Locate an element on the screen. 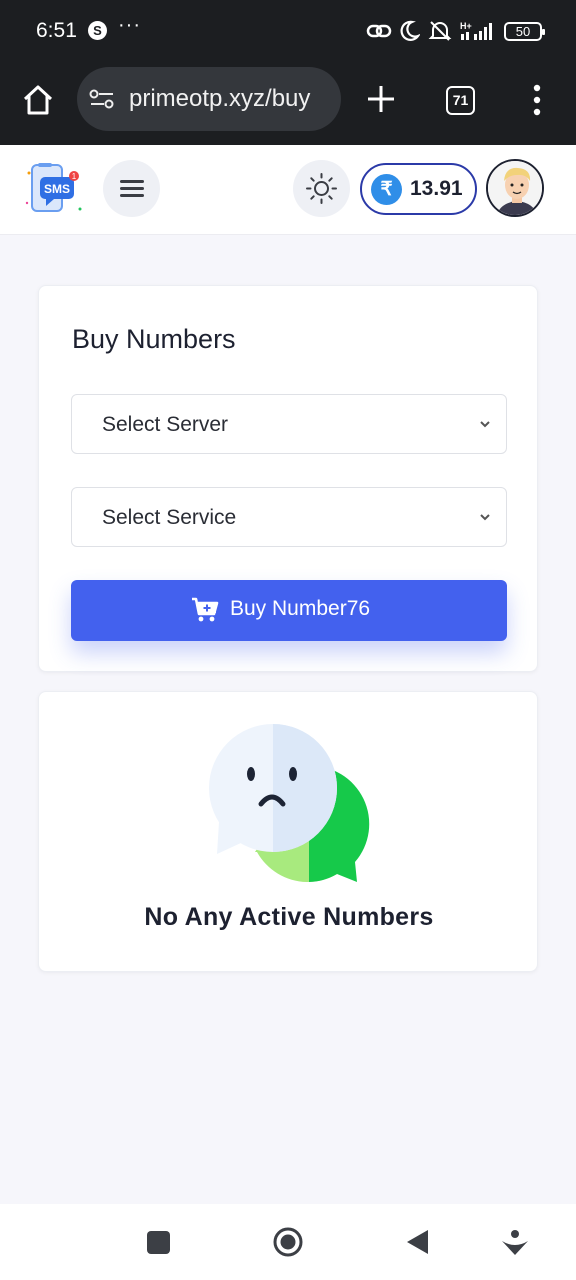 The height and width of the screenshot is (1280, 576). server-select: Select Server is located at coordinates (289, 424).